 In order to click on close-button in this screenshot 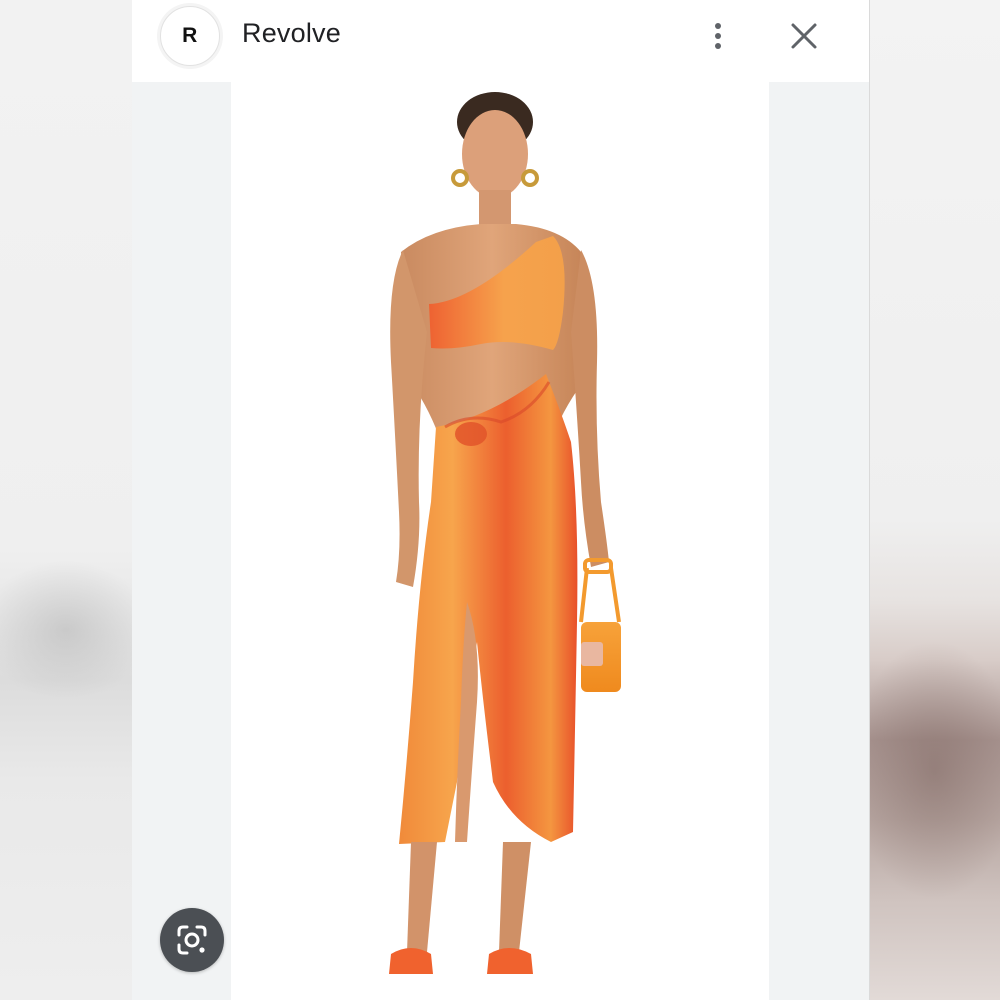, I will do `click(804, 36)`.